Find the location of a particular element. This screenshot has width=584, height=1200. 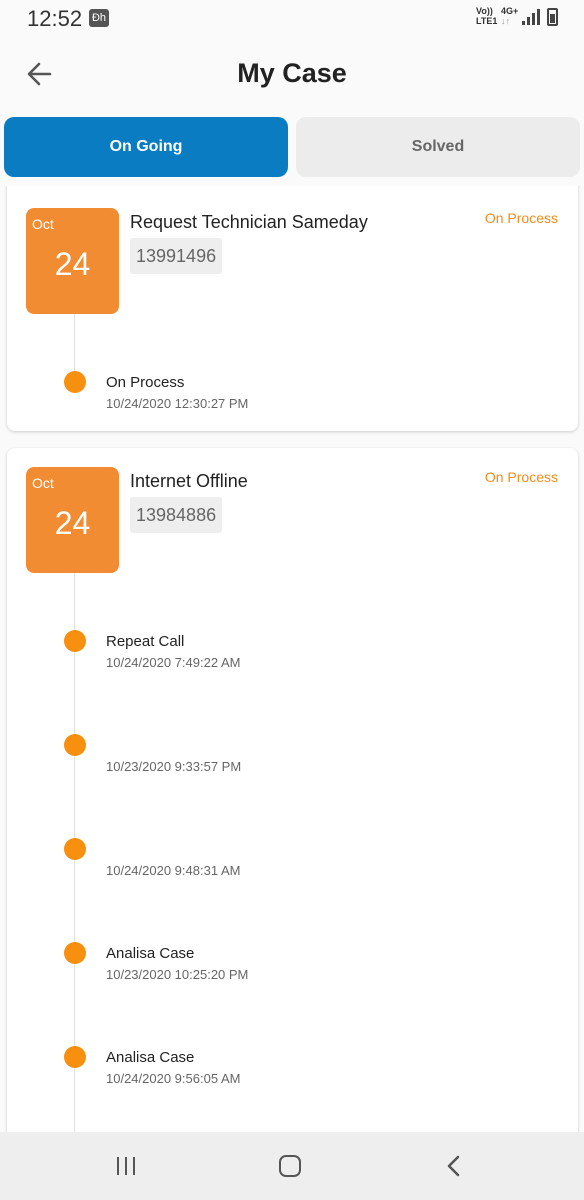

home-icon is located at coordinates (290, 1166).